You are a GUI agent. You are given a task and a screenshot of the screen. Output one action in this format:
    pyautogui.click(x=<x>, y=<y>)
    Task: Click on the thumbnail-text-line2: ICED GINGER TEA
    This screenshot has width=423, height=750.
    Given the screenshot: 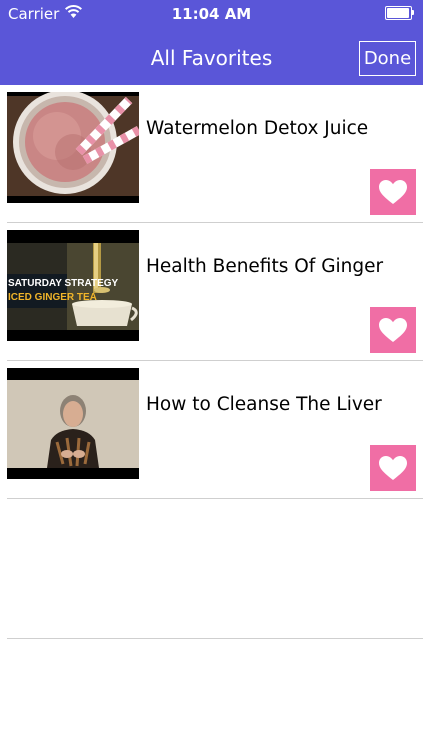 What is the action you would take?
    pyautogui.click(x=52, y=297)
    